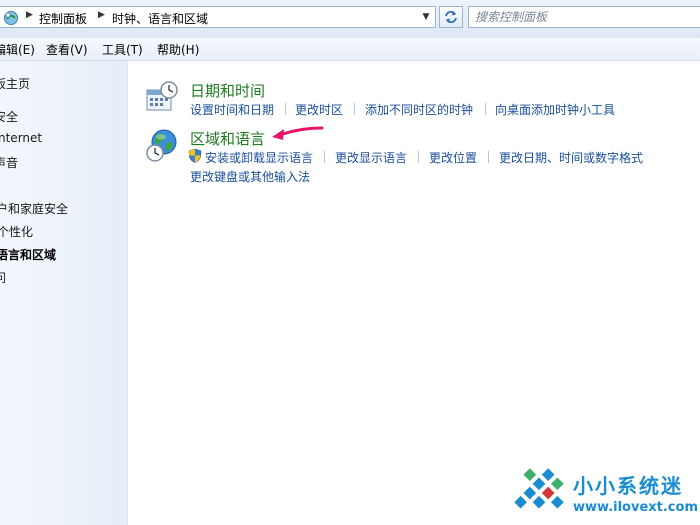 The image size is (700, 525). I want to click on nav-item-network-internet: nternet, so click(21, 138).